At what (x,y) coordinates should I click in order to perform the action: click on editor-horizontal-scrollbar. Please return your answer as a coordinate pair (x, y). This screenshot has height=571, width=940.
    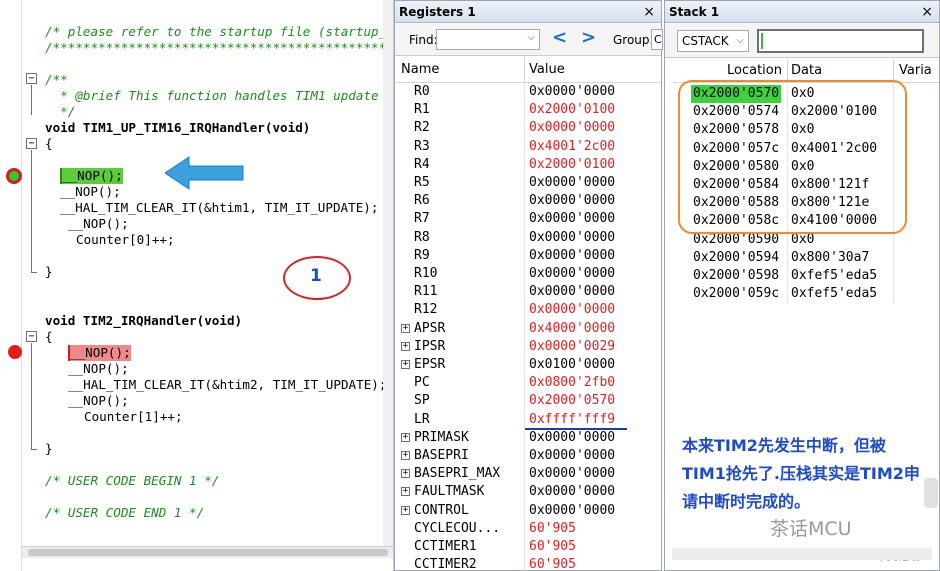
    Looking at the image, I should click on (207, 552).